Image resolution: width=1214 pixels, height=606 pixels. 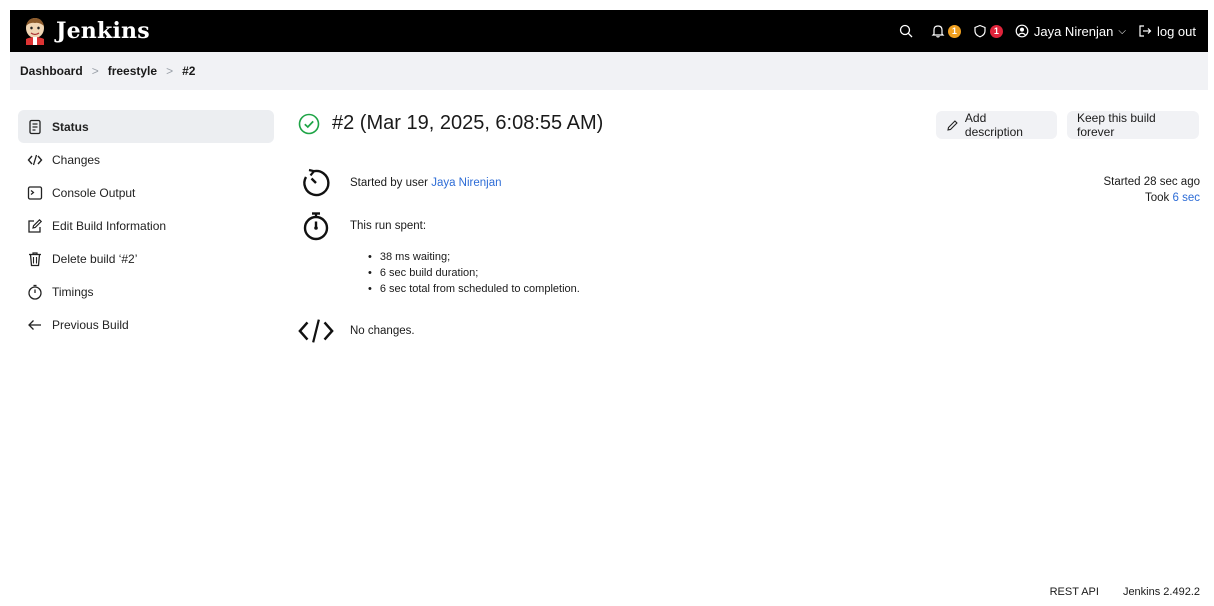 I want to click on run-spent-row: This run spent:, so click(x=362, y=226).